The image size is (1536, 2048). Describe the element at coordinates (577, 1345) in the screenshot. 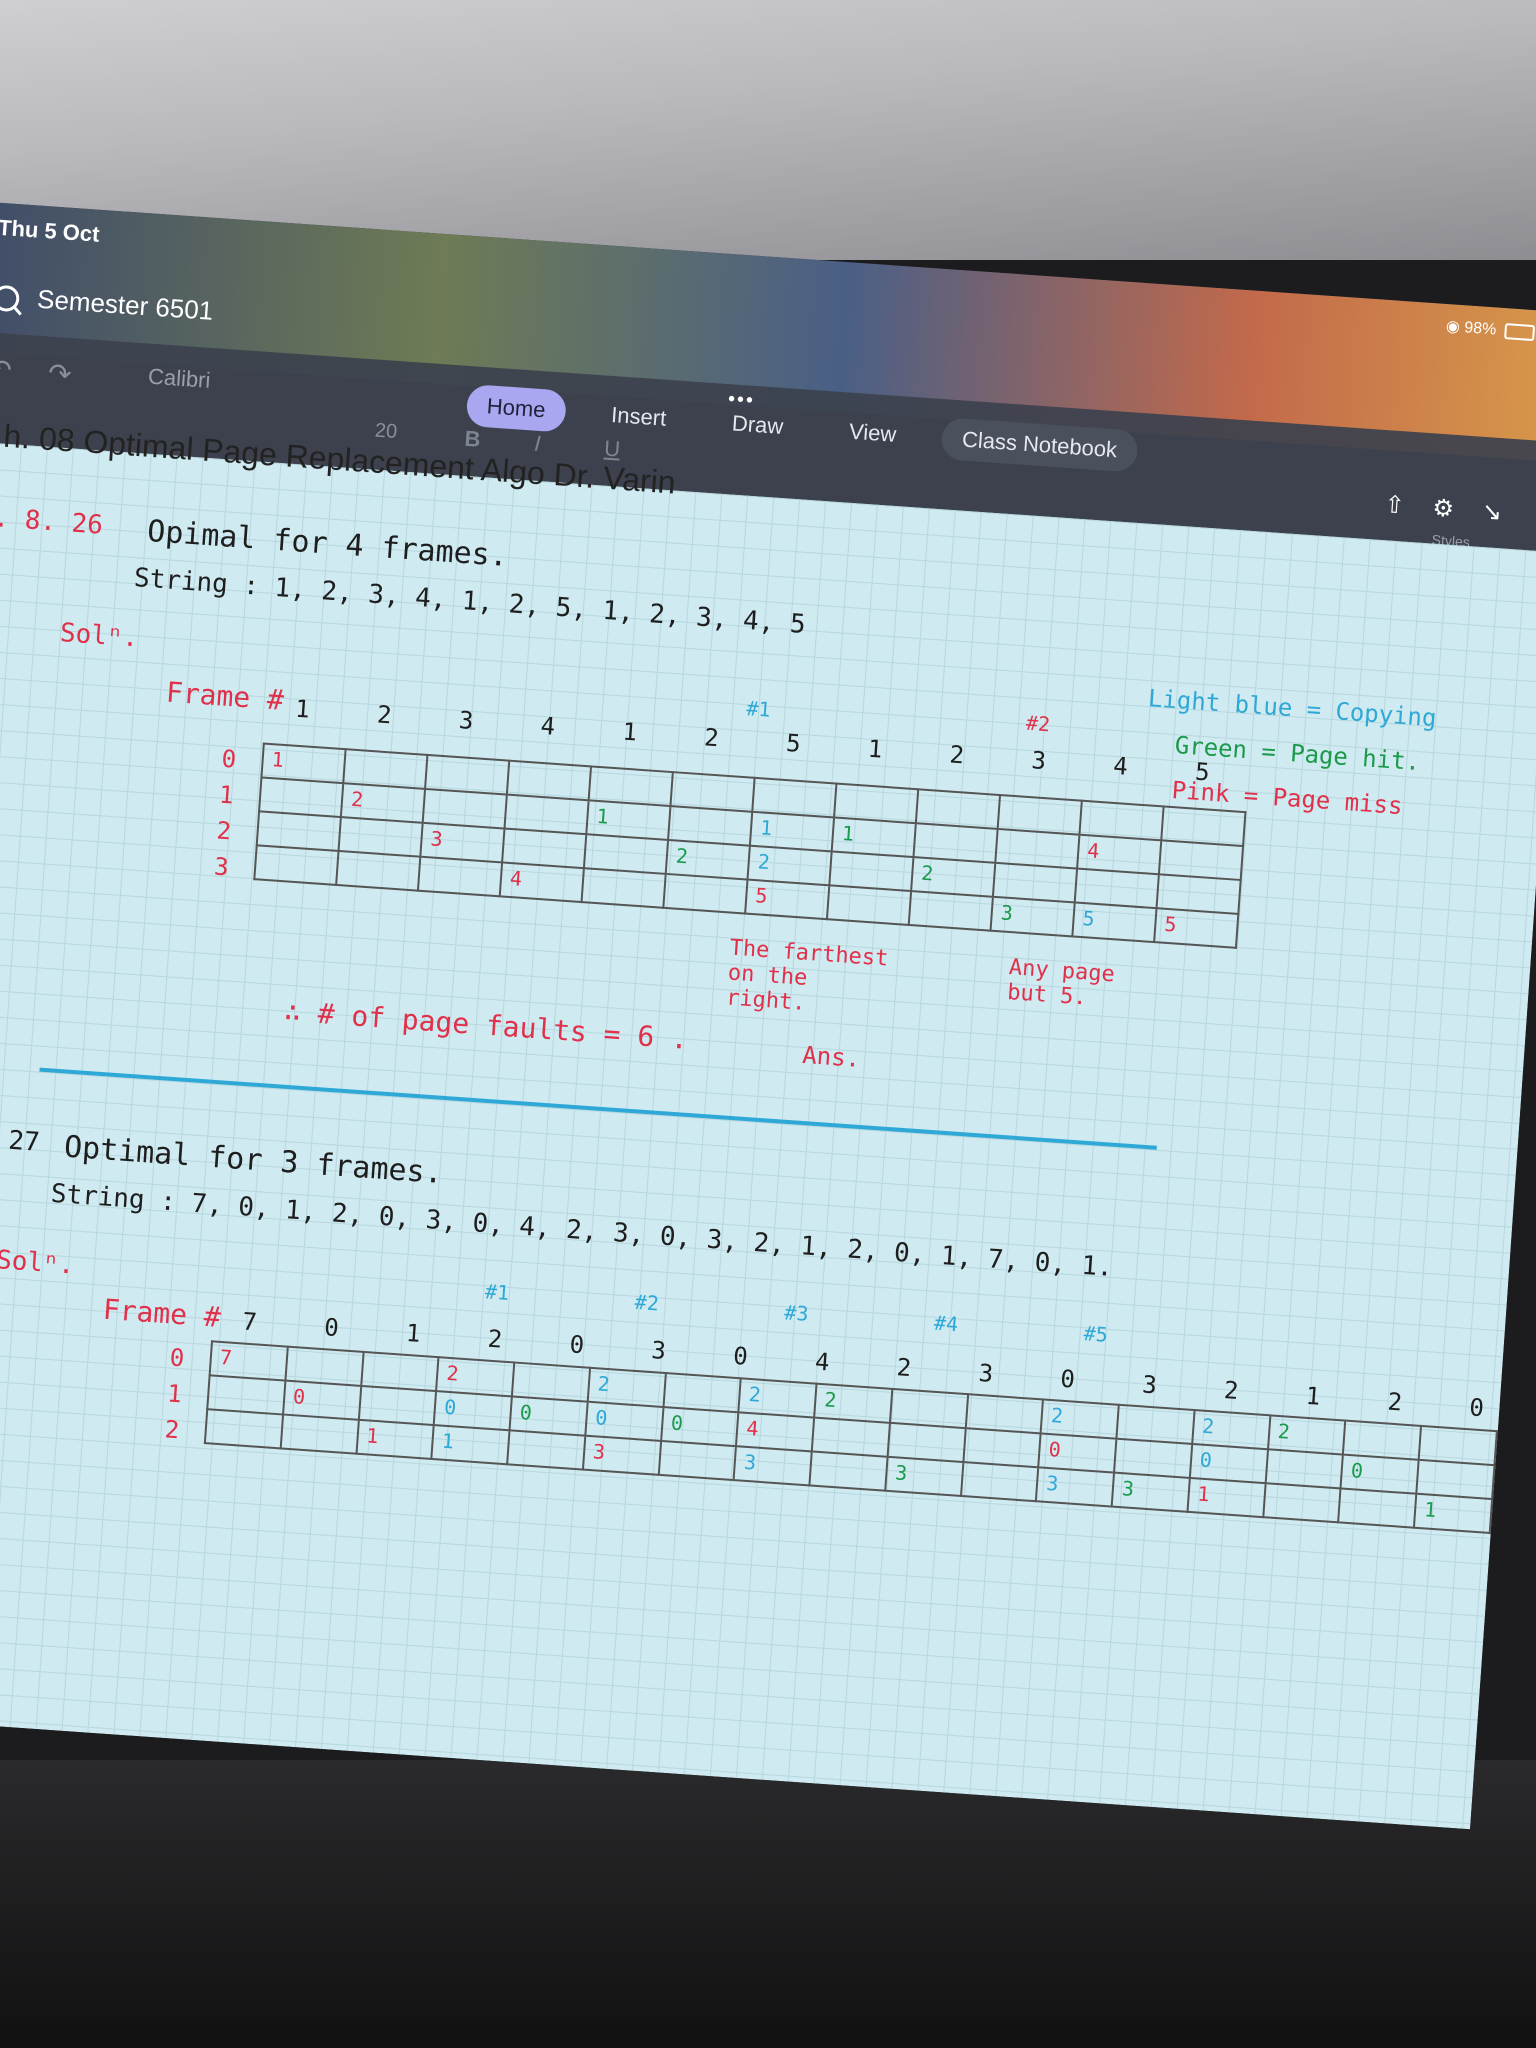

I see `ref-827-4: 0` at that location.